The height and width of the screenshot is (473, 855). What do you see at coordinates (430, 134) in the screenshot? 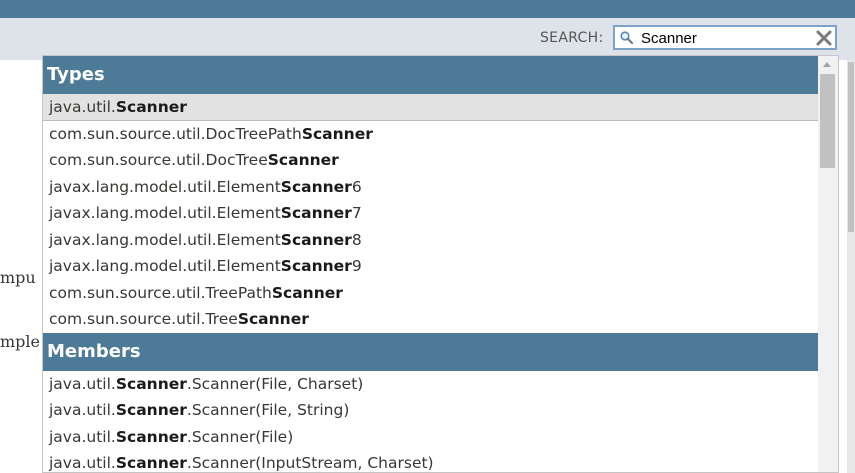
I see `result-item: com.sun.source.util.DocTreePathScanner` at bounding box center [430, 134].